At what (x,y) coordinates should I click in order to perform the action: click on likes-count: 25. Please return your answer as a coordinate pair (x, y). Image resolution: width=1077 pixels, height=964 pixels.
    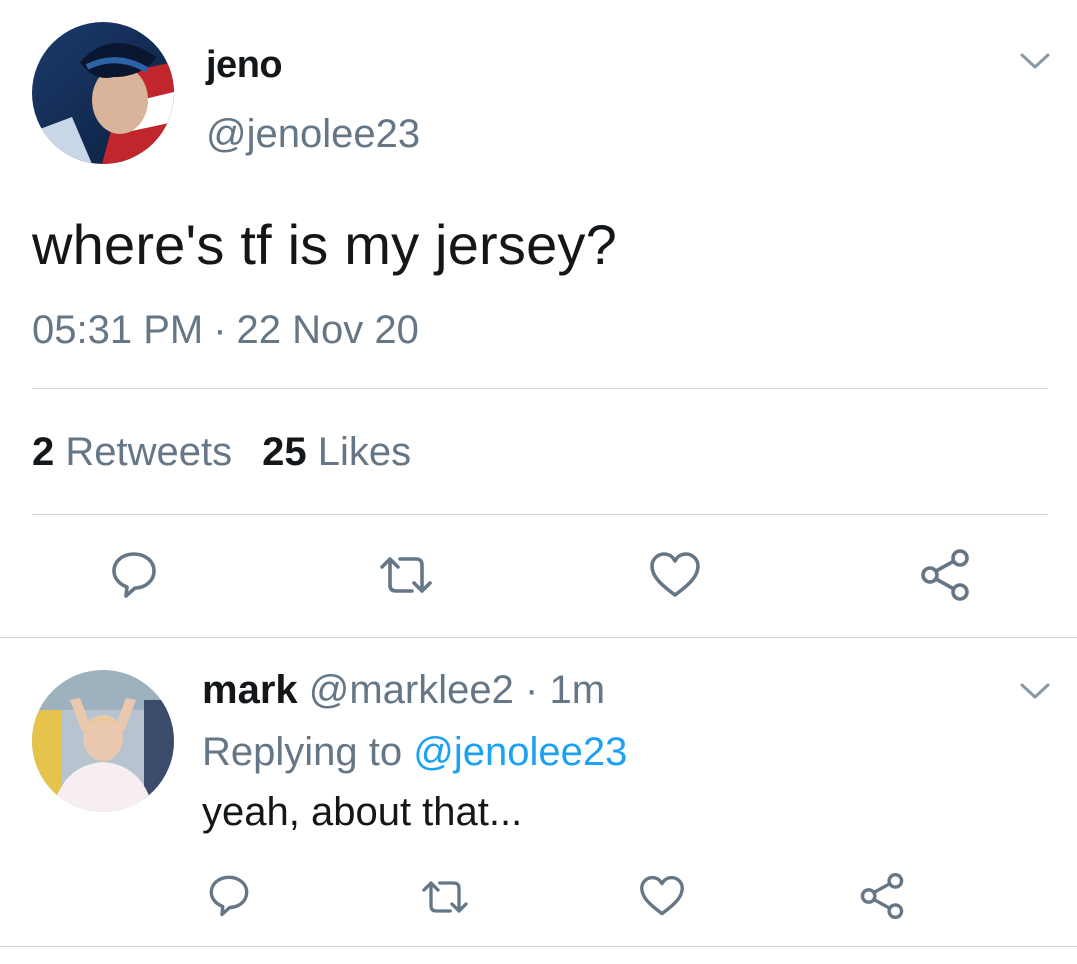
    Looking at the image, I should click on (284, 452).